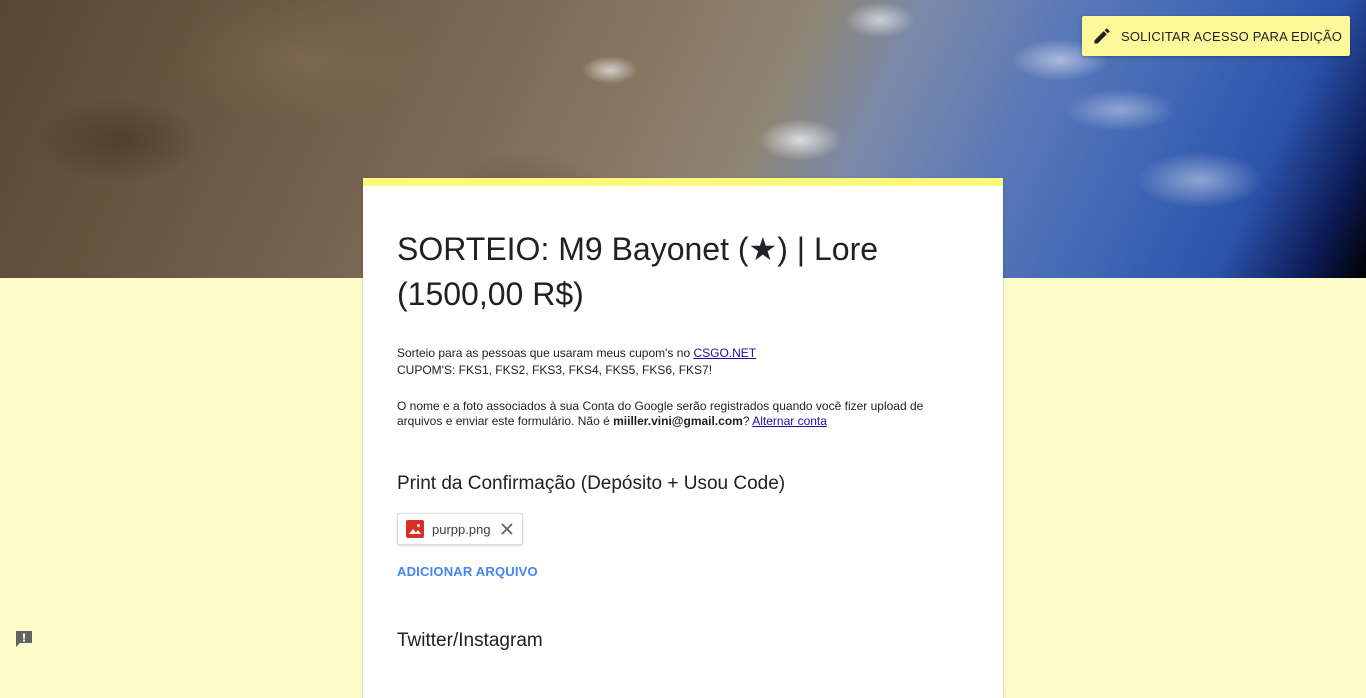  What do you see at coordinates (789, 421) in the screenshot?
I see `switch-account-link: Alternar conta` at bounding box center [789, 421].